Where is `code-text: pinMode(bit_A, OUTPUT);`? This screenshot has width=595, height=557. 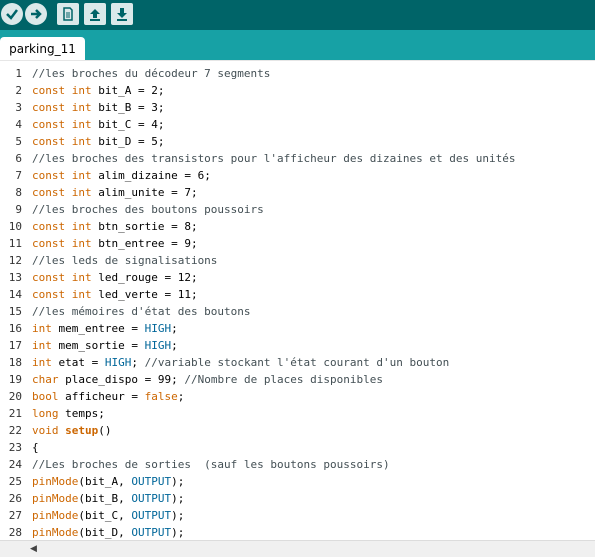 code-text: pinMode(bit_A, OUTPUT); is located at coordinates (108, 481).